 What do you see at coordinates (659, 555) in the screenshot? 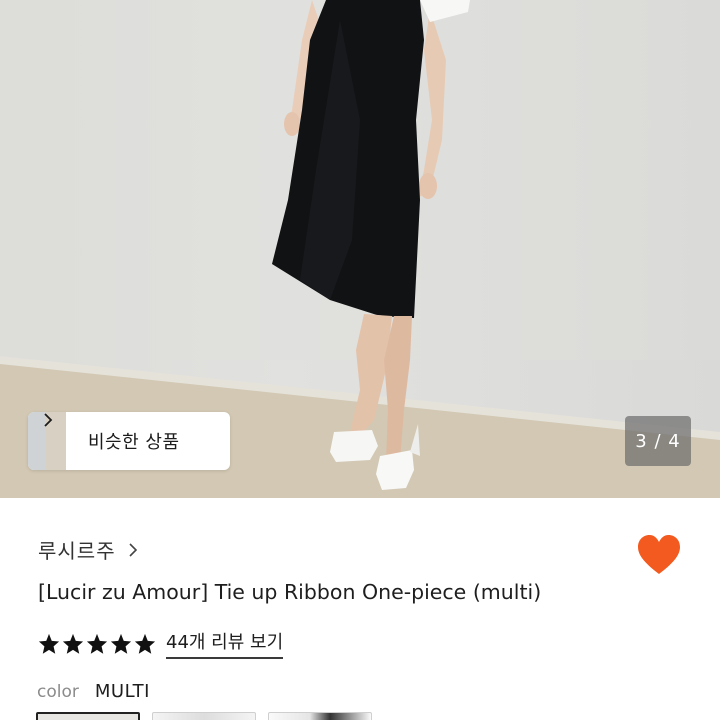
I see `heart-icon` at bounding box center [659, 555].